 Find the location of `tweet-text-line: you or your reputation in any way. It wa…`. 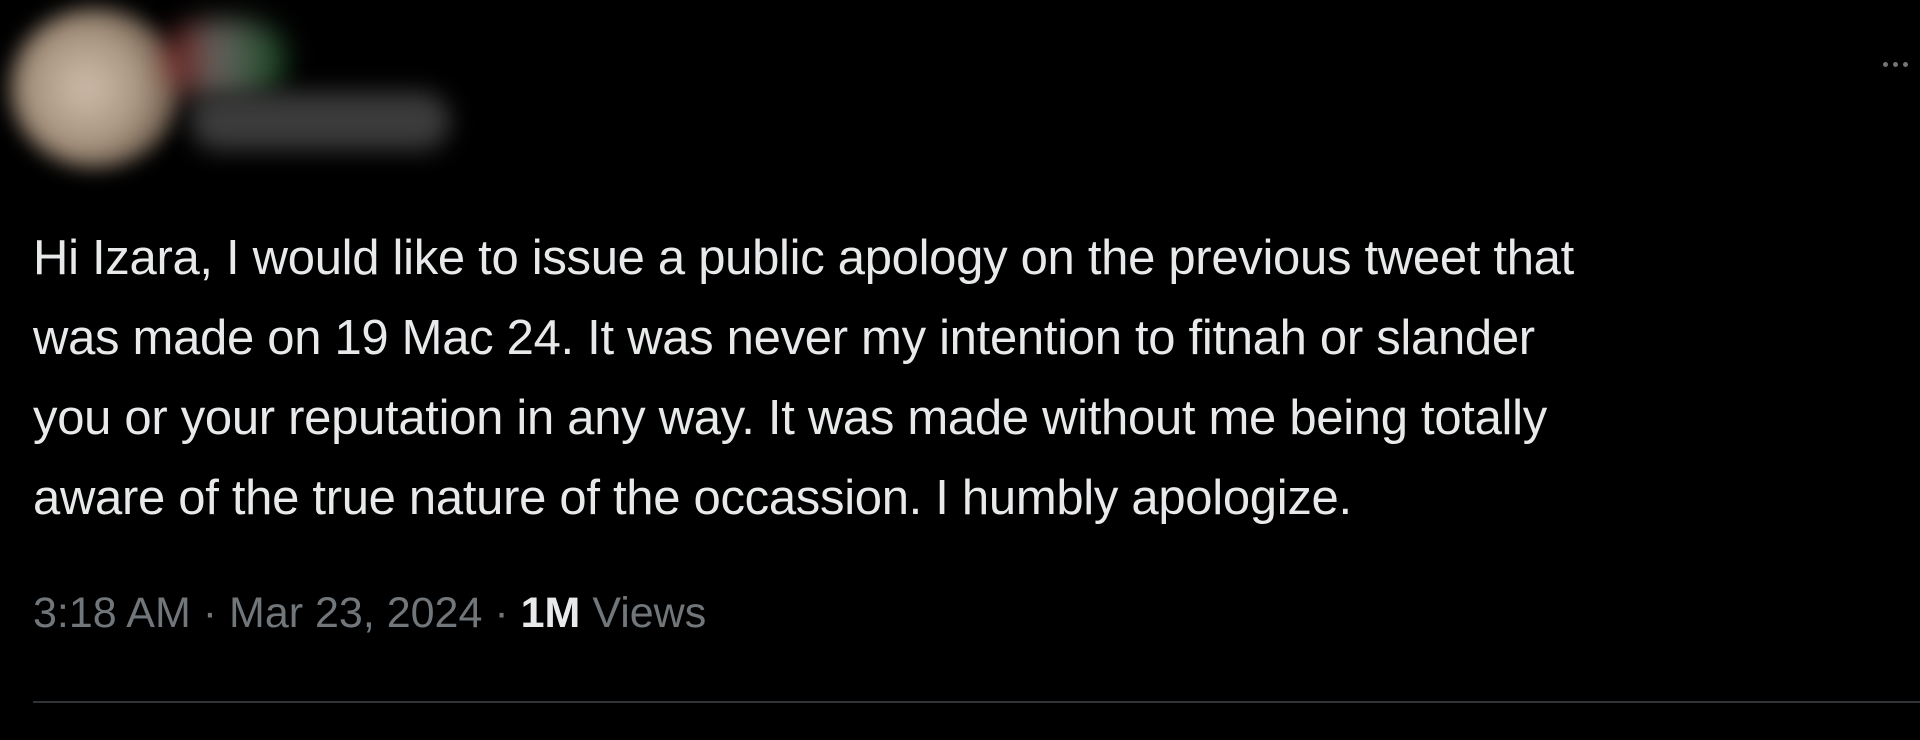

tweet-text-line: you or your reputation in any way. It wa… is located at coordinates (790, 418).